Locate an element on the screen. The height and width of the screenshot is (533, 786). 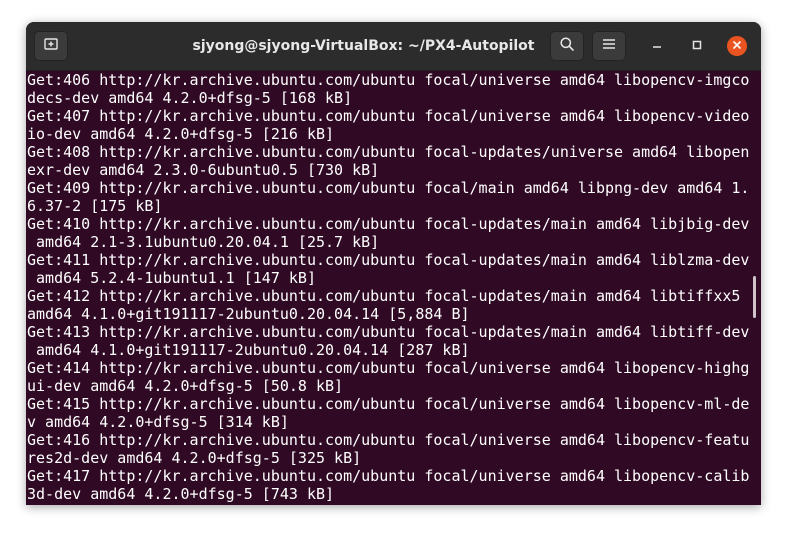
minimize-button is located at coordinates (657, 46).